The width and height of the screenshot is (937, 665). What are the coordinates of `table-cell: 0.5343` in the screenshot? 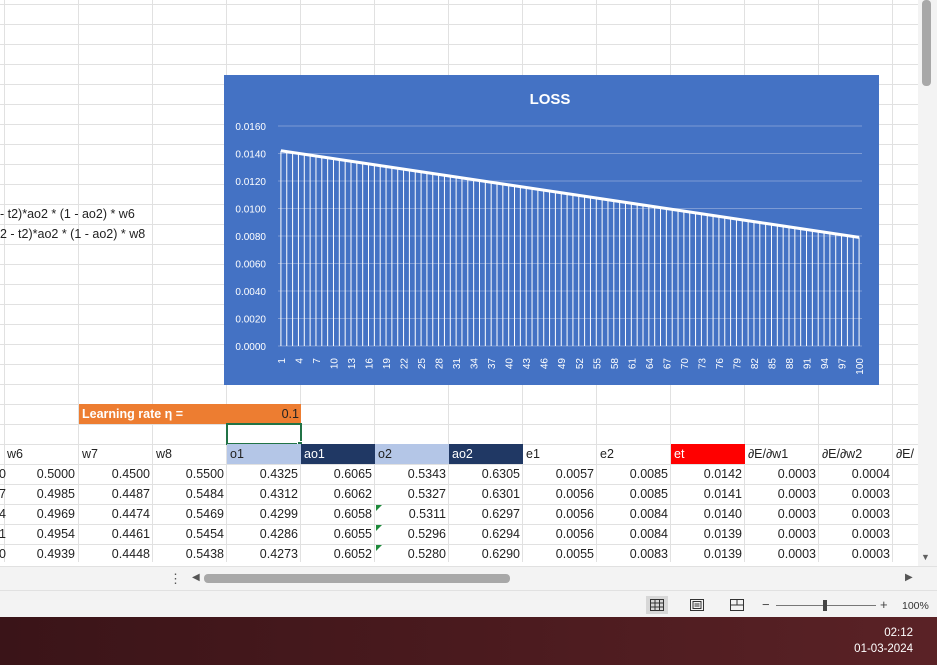 It's located at (412, 474).